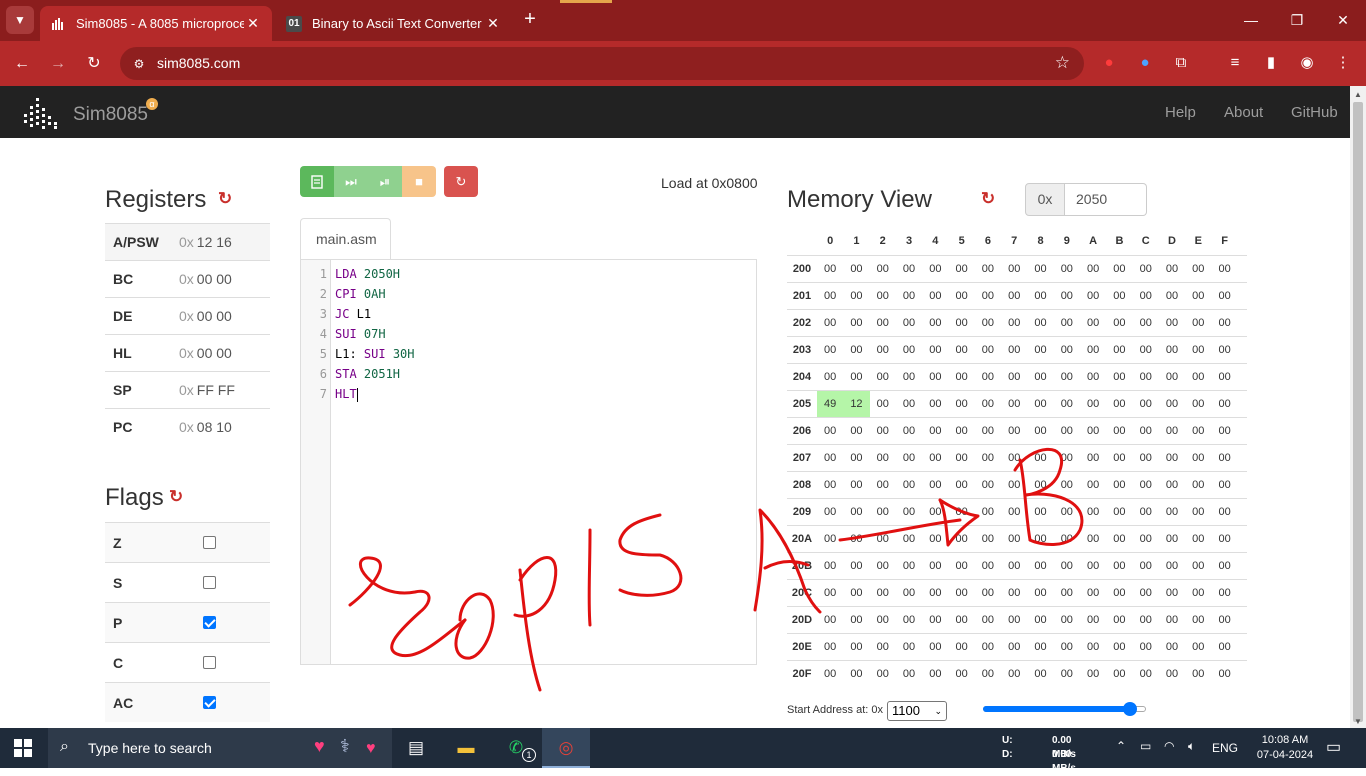  What do you see at coordinates (1181, 63) in the screenshot?
I see `extensions-puzzle-icon: ⧉` at bounding box center [1181, 63].